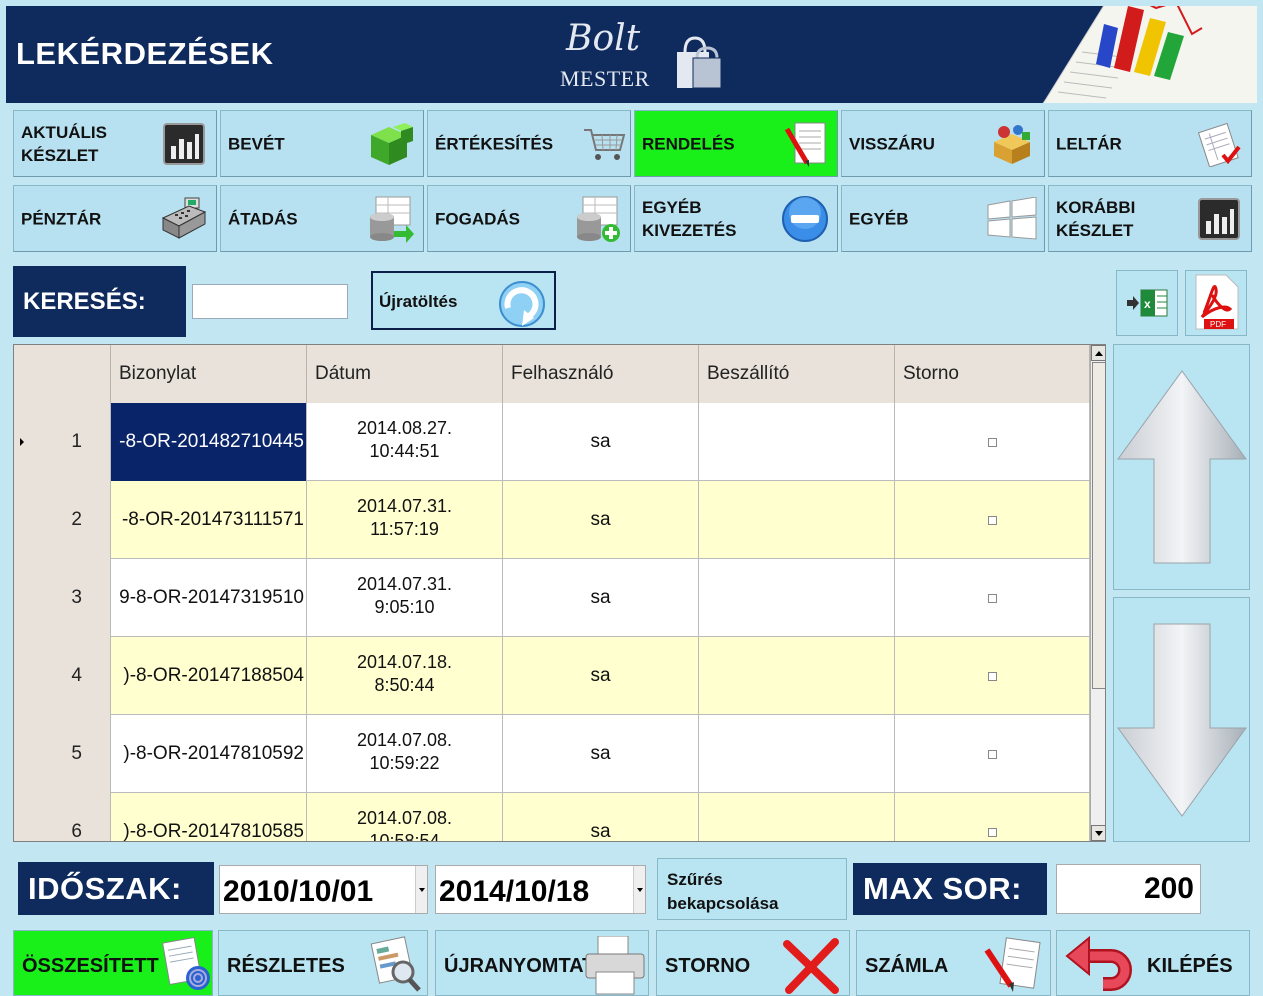 The height and width of the screenshot is (996, 1263). I want to click on module-button-ertekesites: ÉRTÉKESÍTÉS, so click(529, 143).